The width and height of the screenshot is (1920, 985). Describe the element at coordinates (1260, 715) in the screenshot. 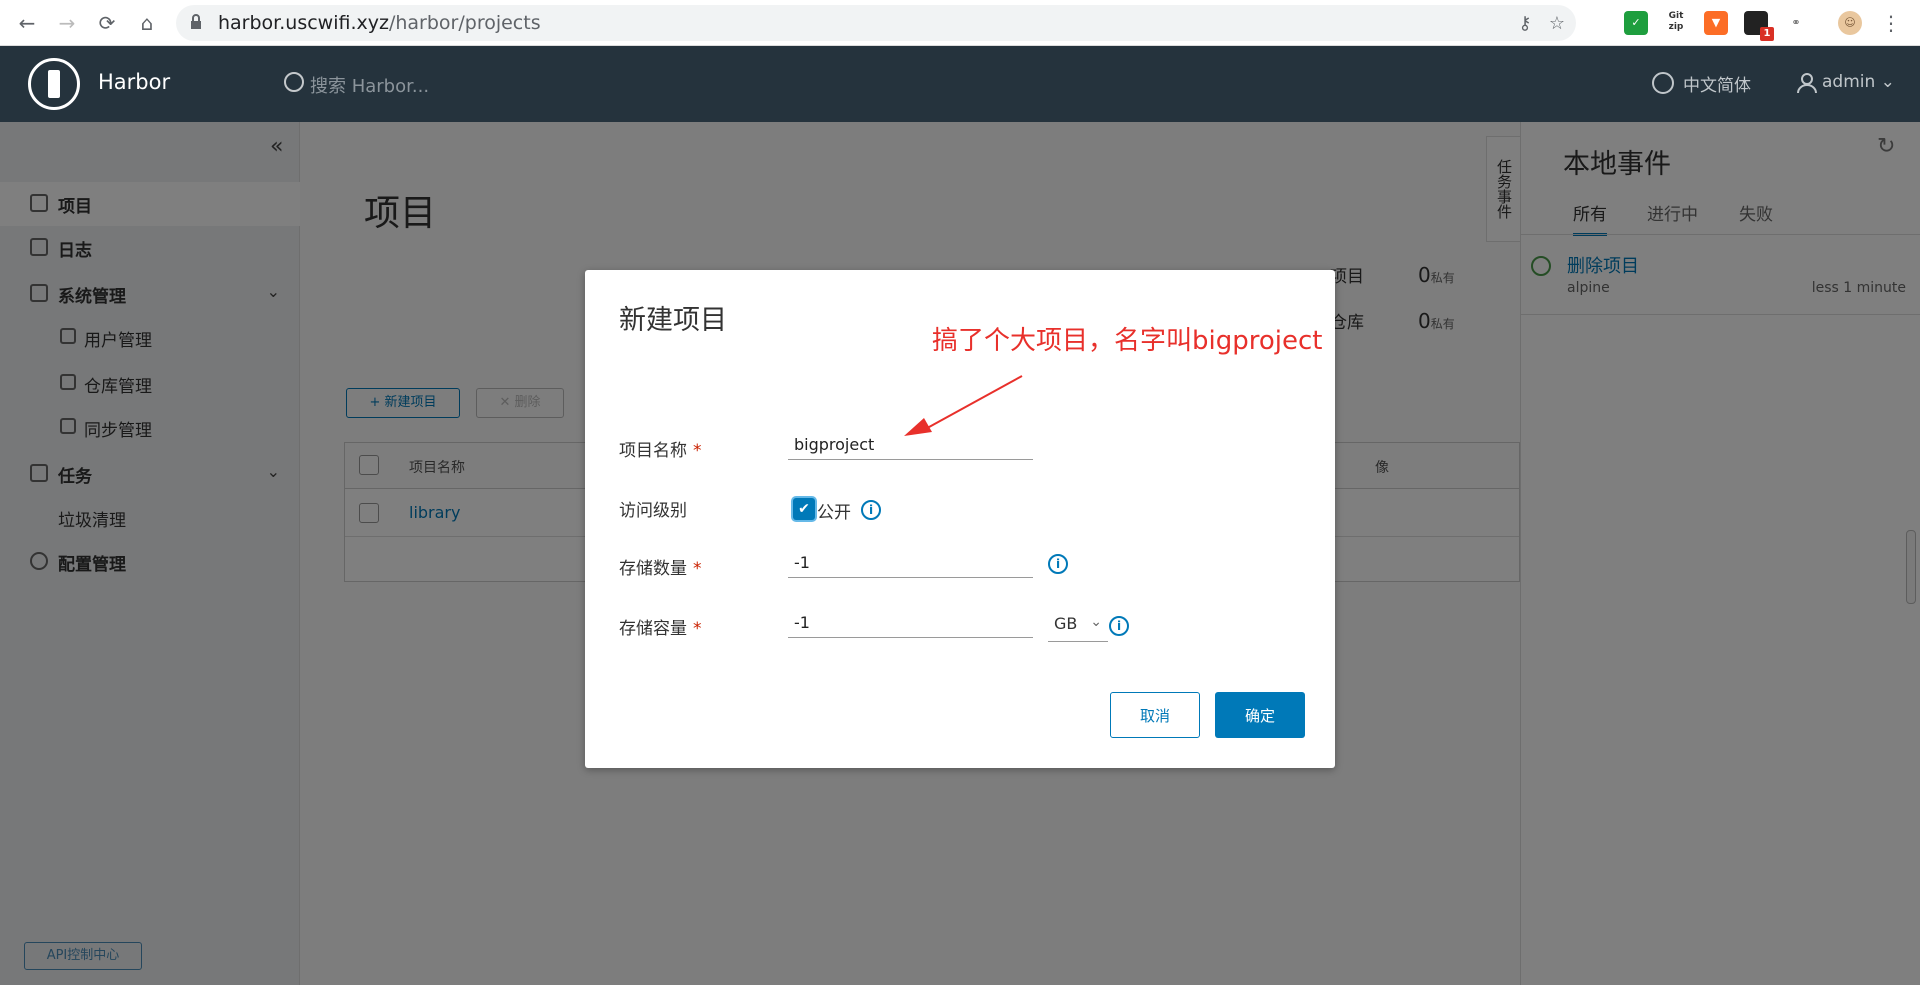

I see `ok-button: 确定` at that location.